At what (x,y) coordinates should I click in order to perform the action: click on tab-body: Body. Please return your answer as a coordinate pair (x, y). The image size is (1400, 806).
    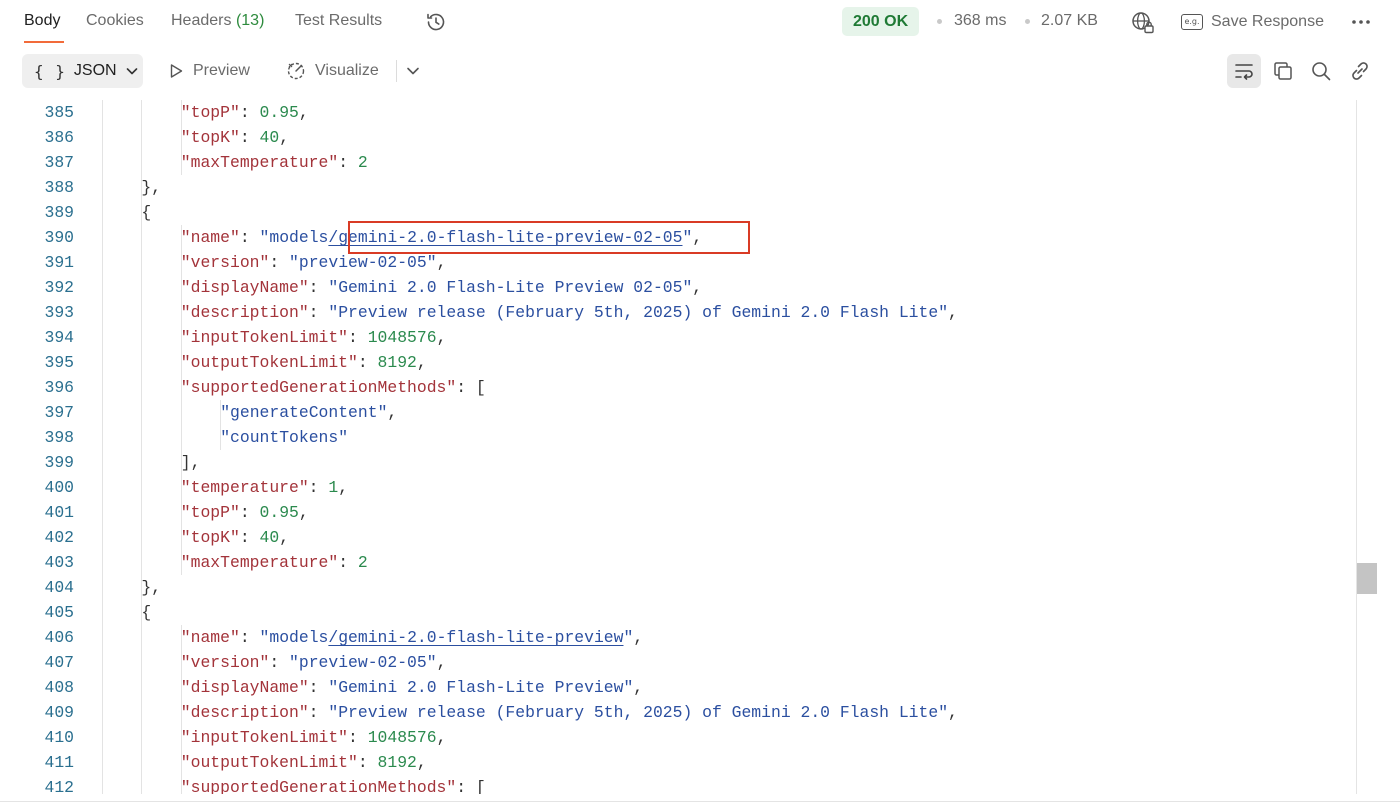
    Looking at the image, I should click on (42, 21).